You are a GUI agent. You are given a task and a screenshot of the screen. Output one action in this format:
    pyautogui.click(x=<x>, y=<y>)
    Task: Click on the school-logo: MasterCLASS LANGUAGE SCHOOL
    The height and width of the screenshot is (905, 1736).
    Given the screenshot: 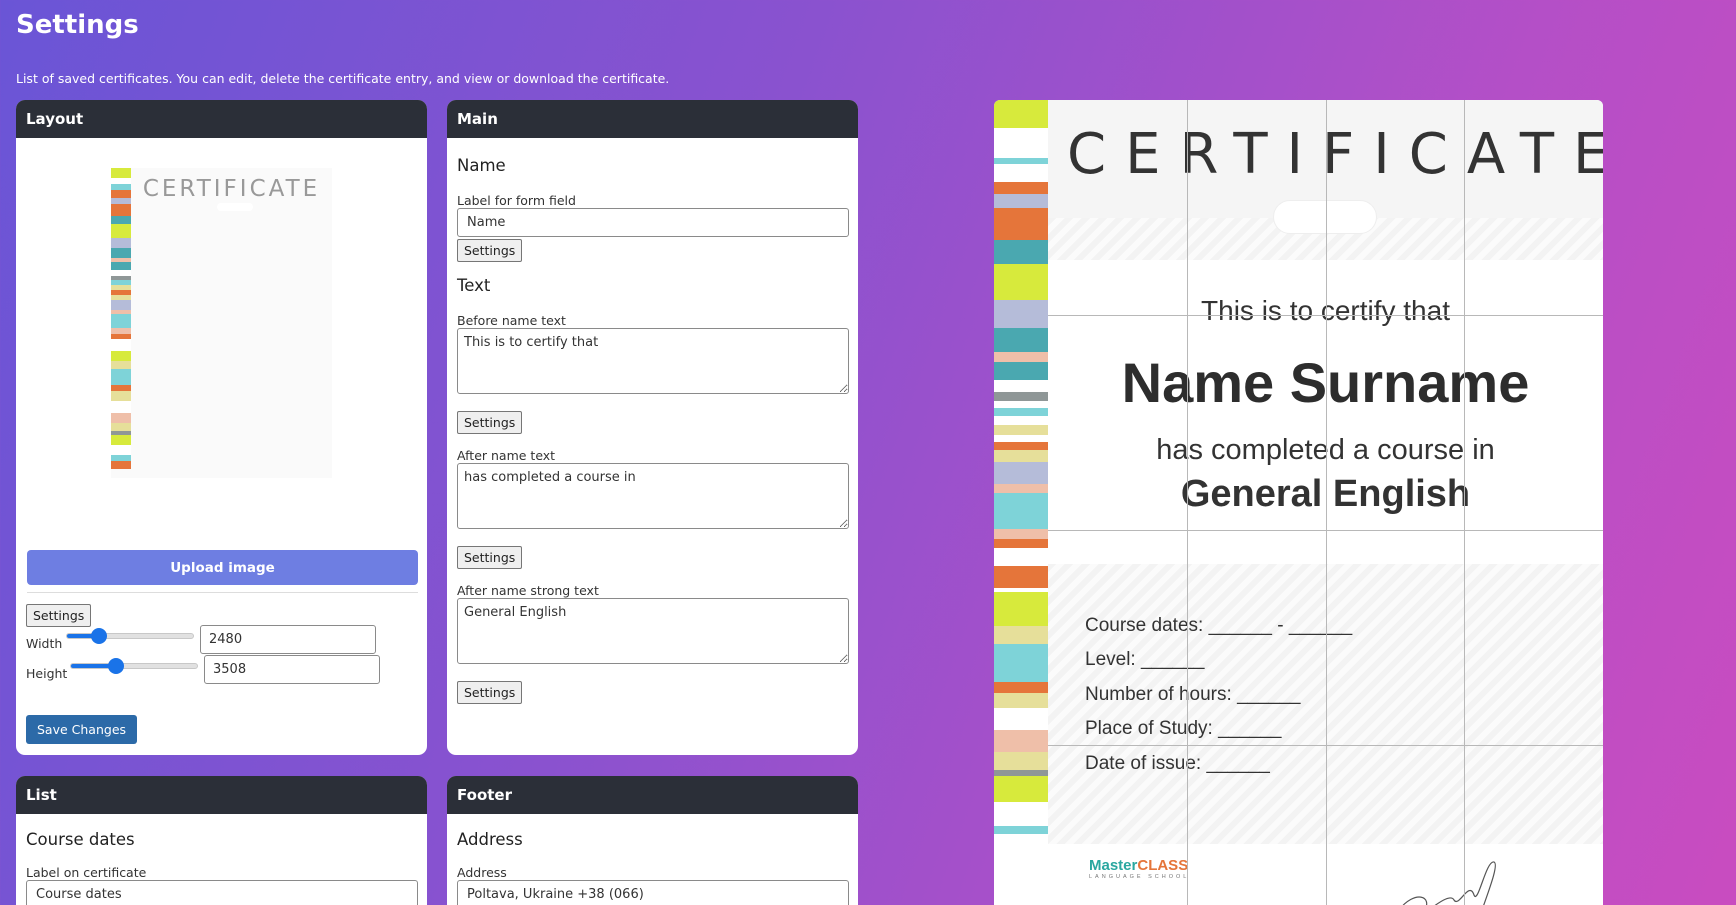 What is the action you would take?
    pyautogui.click(x=1139, y=868)
    